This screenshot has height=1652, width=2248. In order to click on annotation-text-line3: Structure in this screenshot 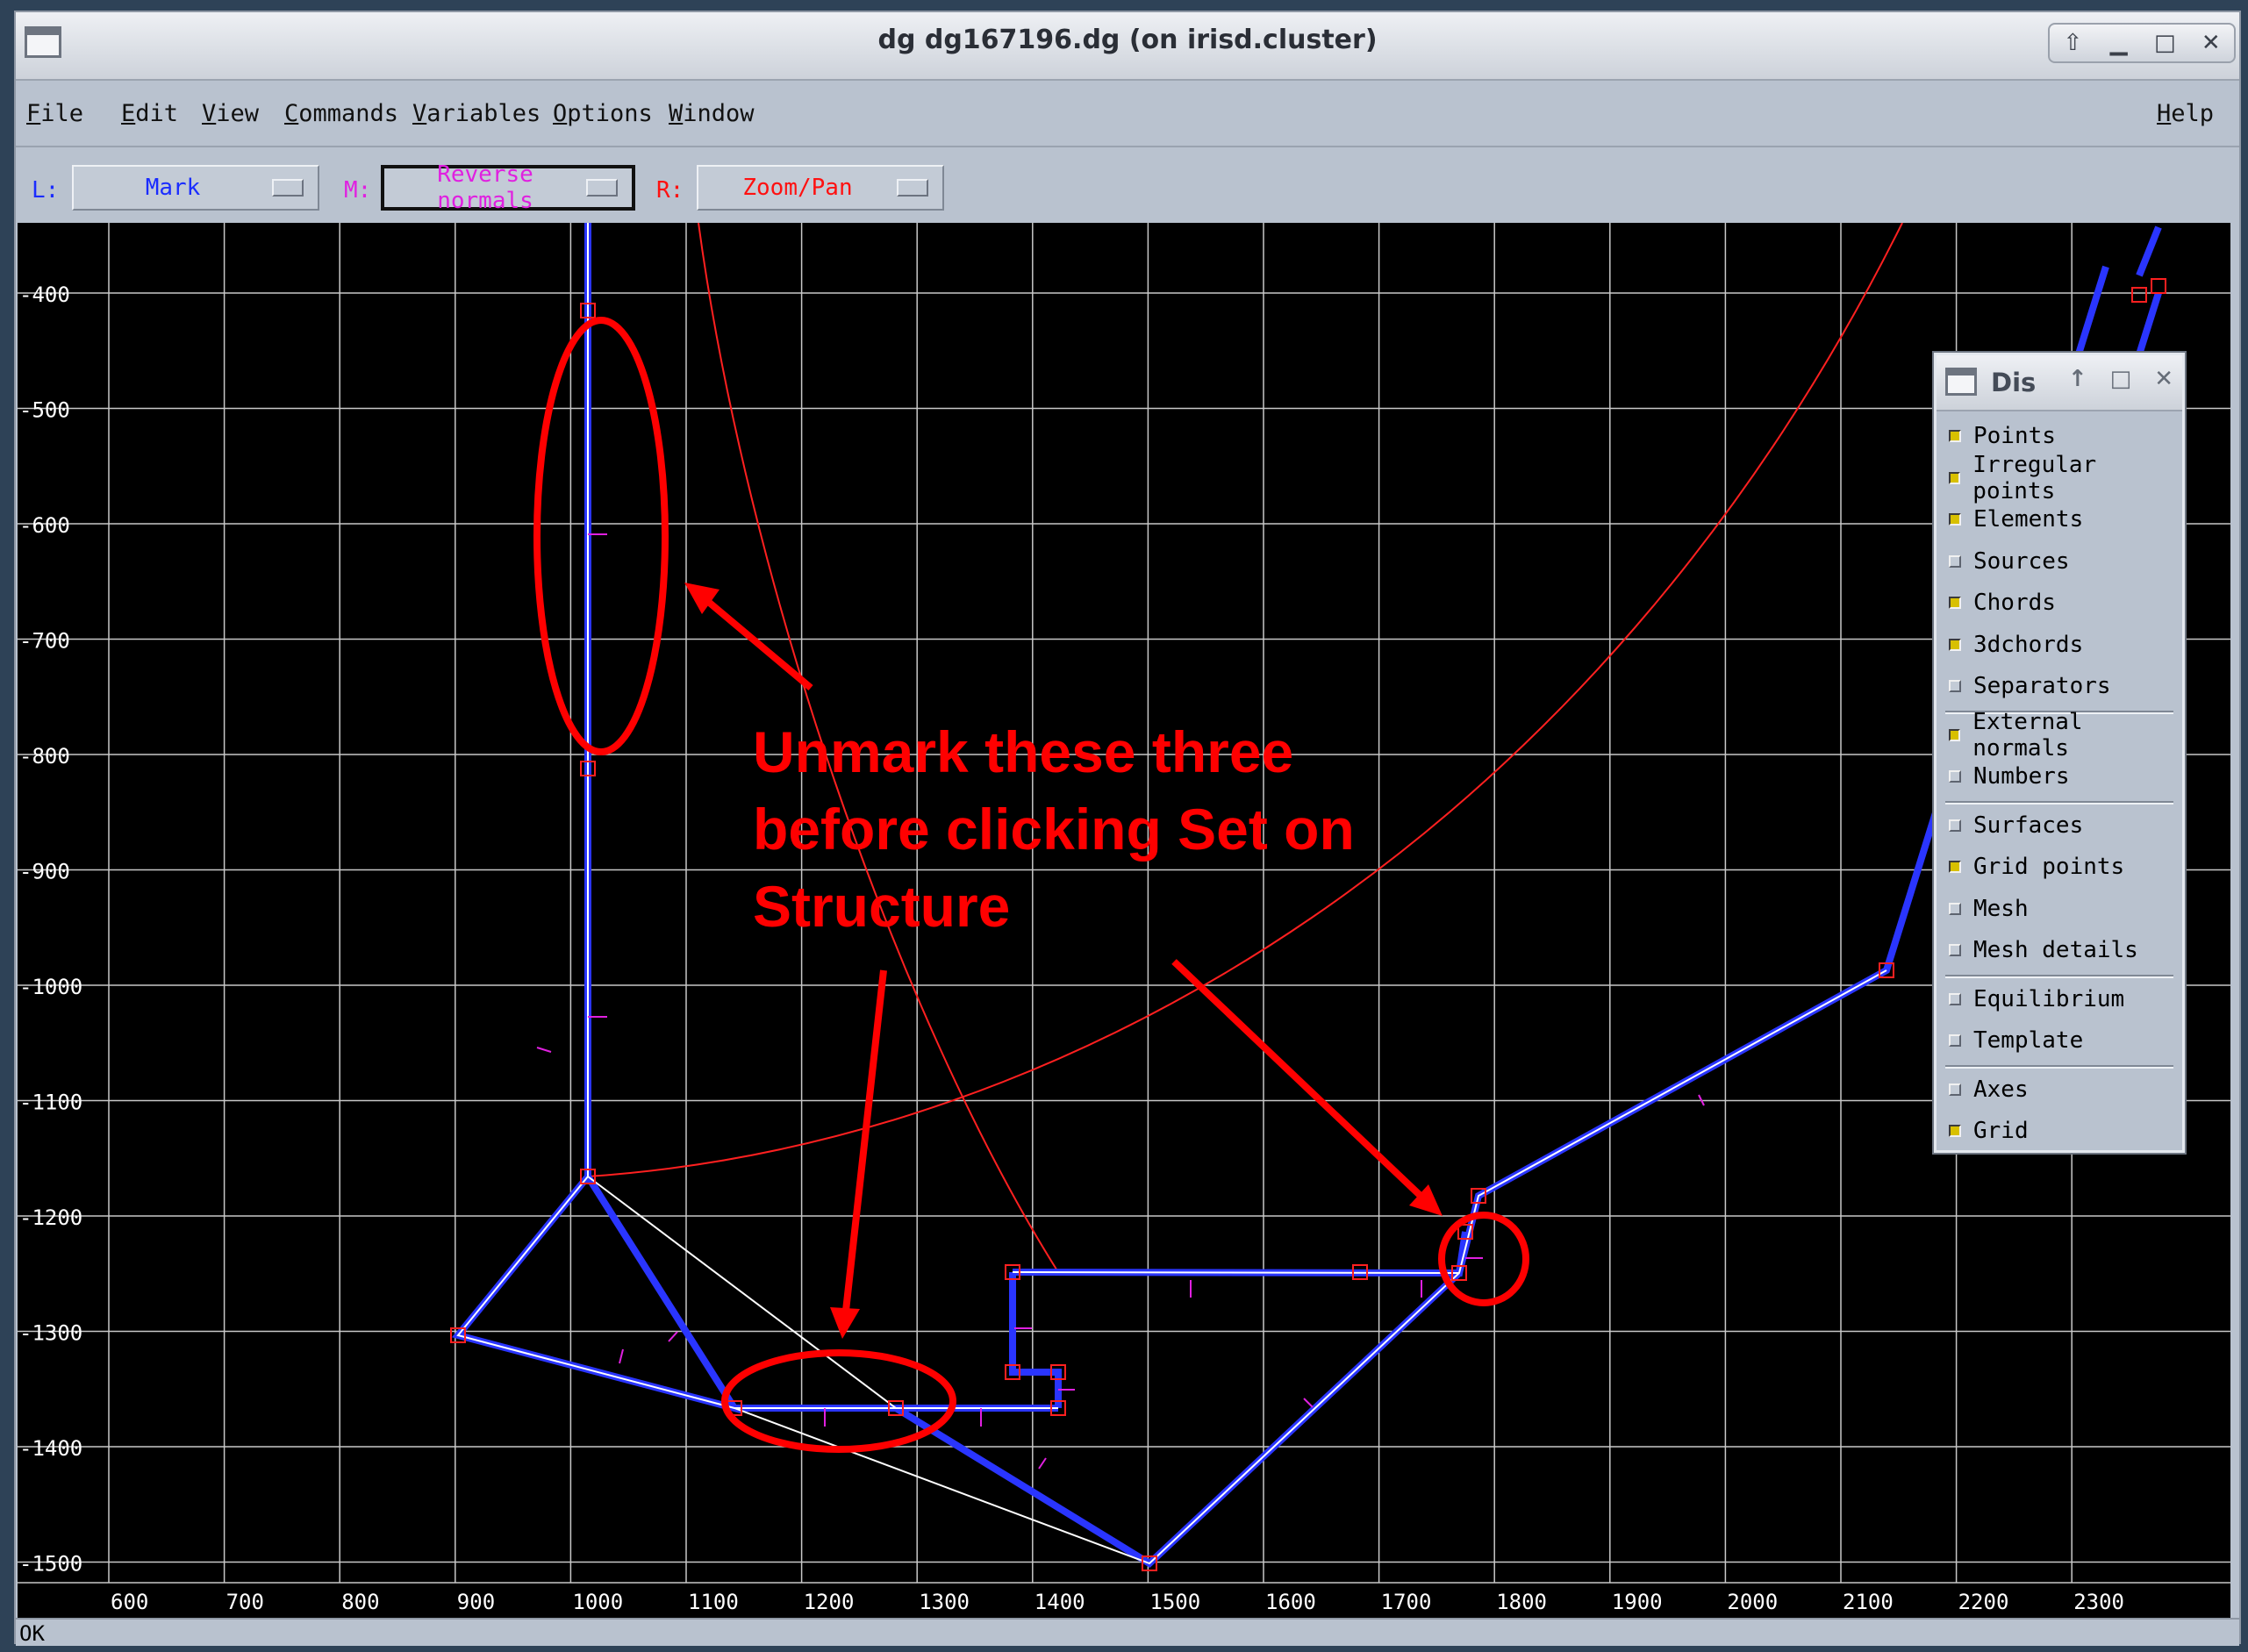, I will do `click(881, 907)`.